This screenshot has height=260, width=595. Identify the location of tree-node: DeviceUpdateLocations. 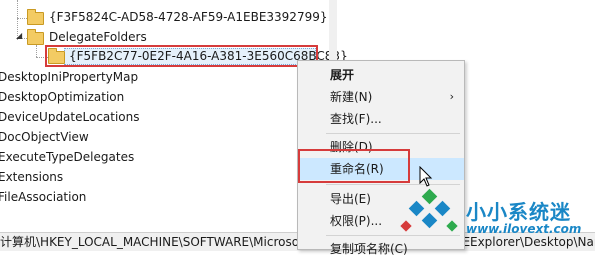
(70, 117).